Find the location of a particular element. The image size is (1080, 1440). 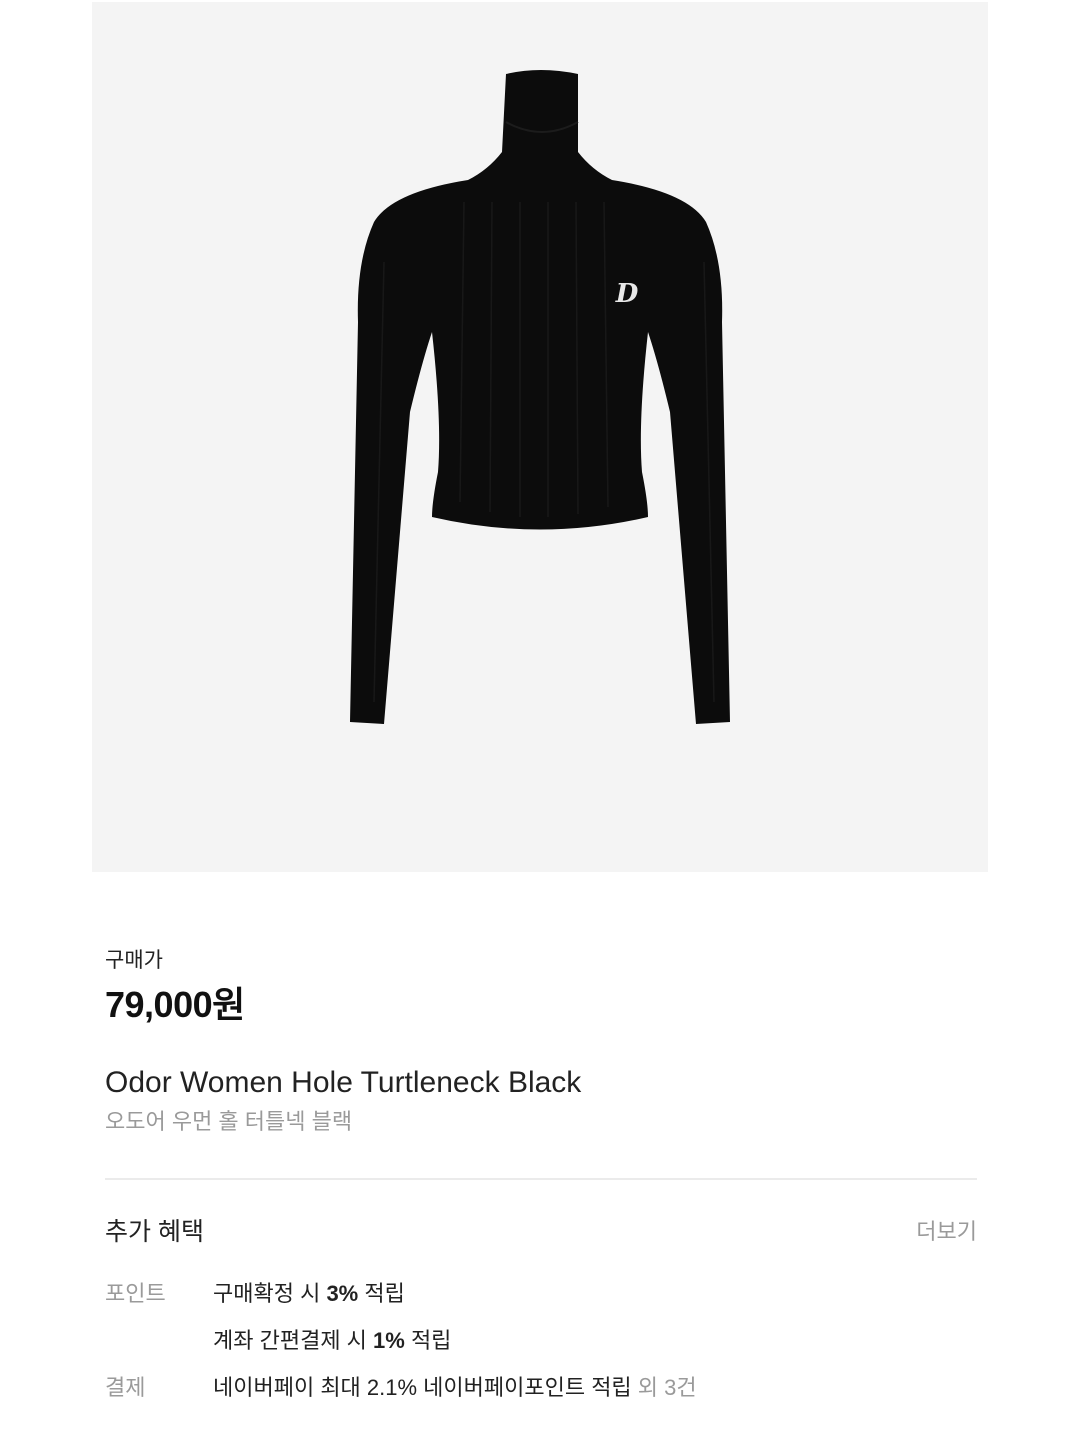

benefit-row: 포인트 구매확정 시 3% 적립 is located at coordinates (541, 1294).